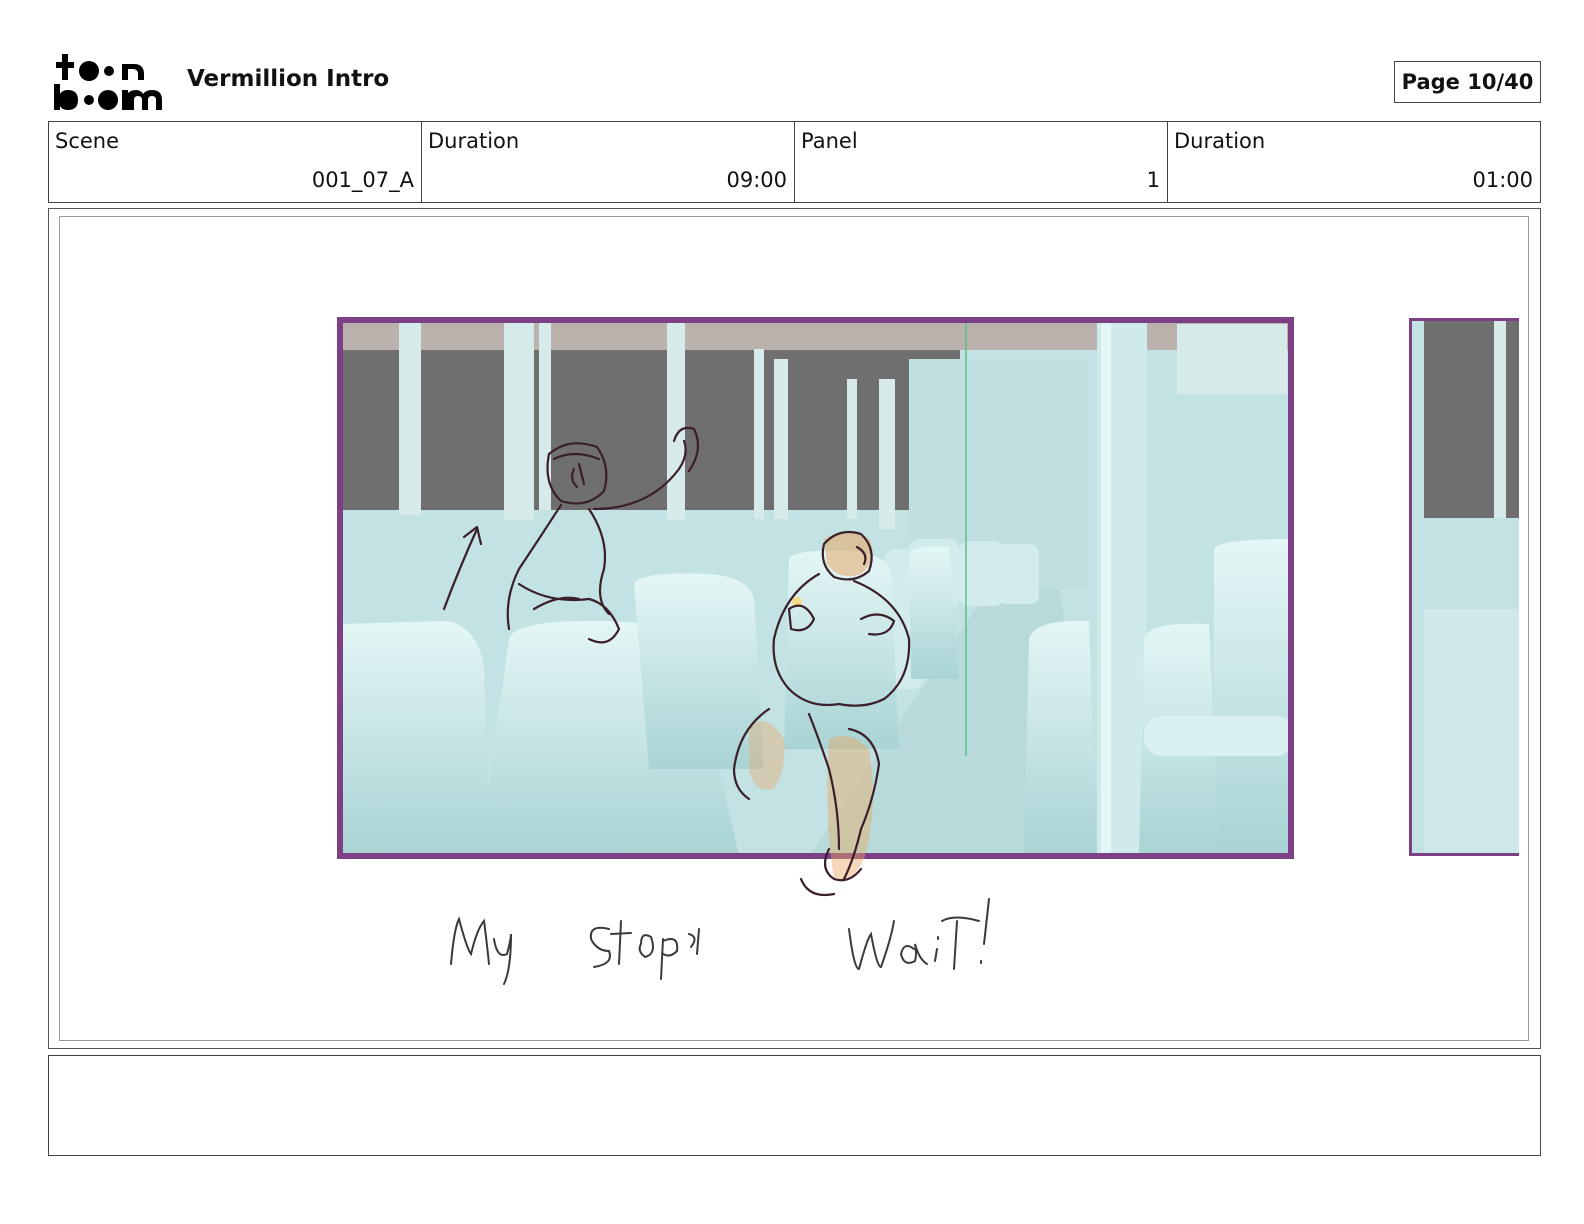 This screenshot has width=1584, height=1224. What do you see at coordinates (756, 180) in the screenshot?
I see `scene-duration-value: 09:00` at bounding box center [756, 180].